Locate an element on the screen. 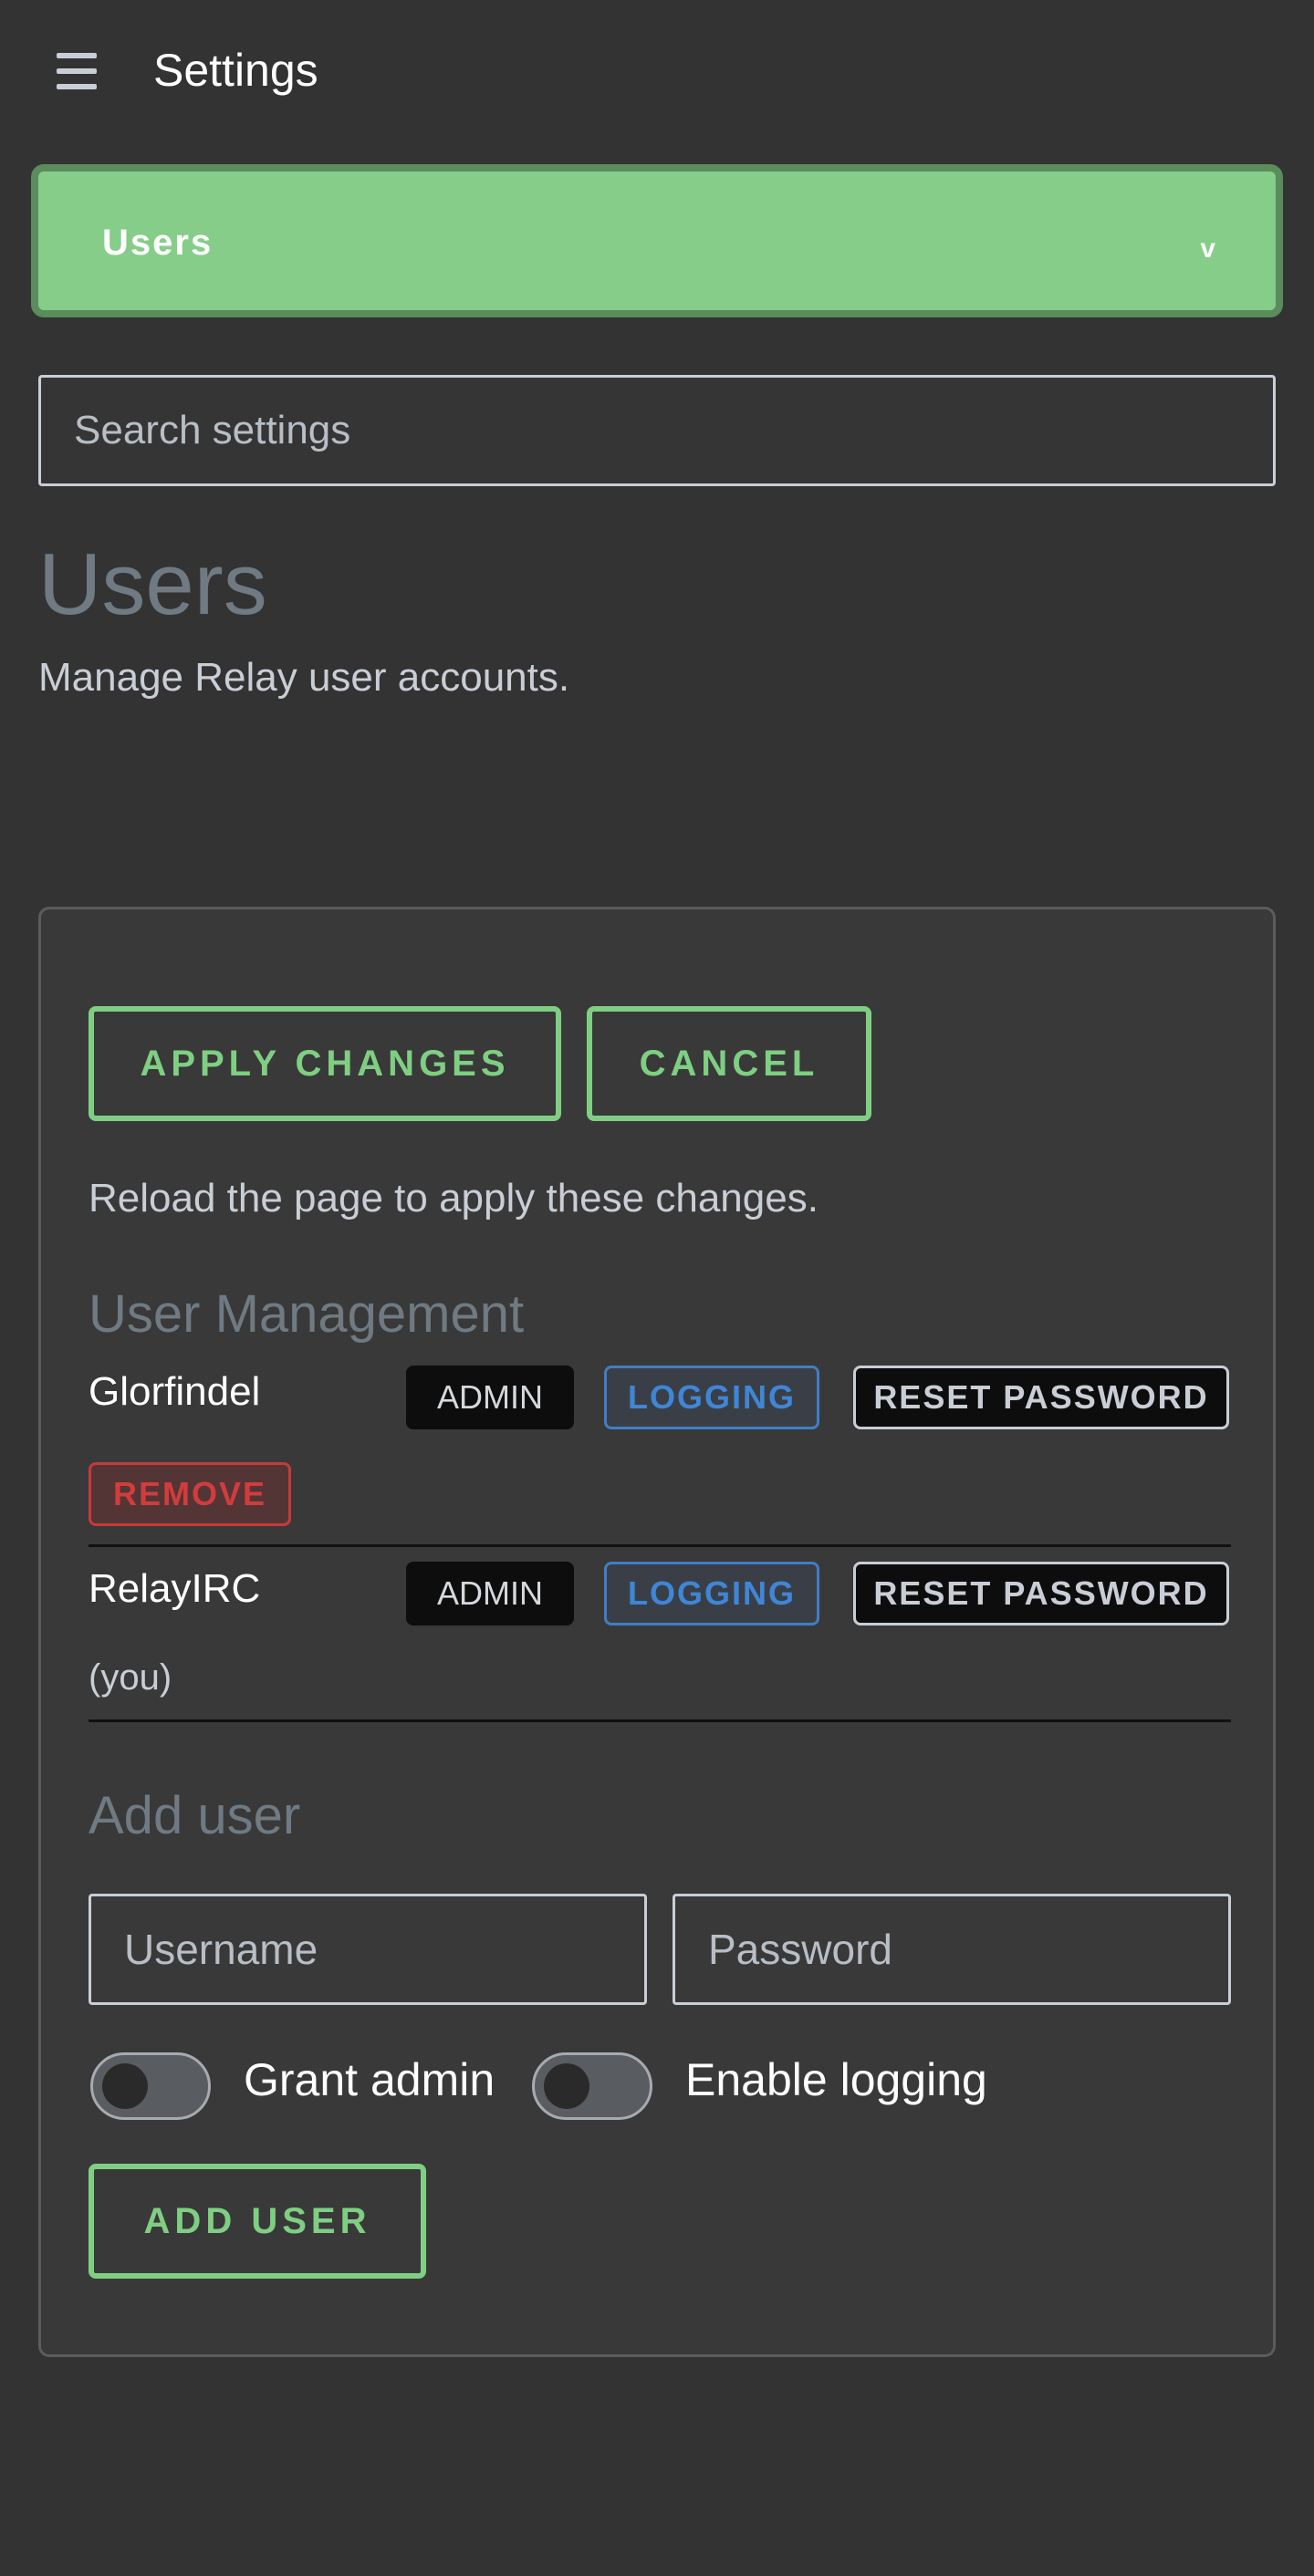 This screenshot has height=2576, width=1314. reload-note: Reload the page to apply these changes. is located at coordinates (454, 1198).